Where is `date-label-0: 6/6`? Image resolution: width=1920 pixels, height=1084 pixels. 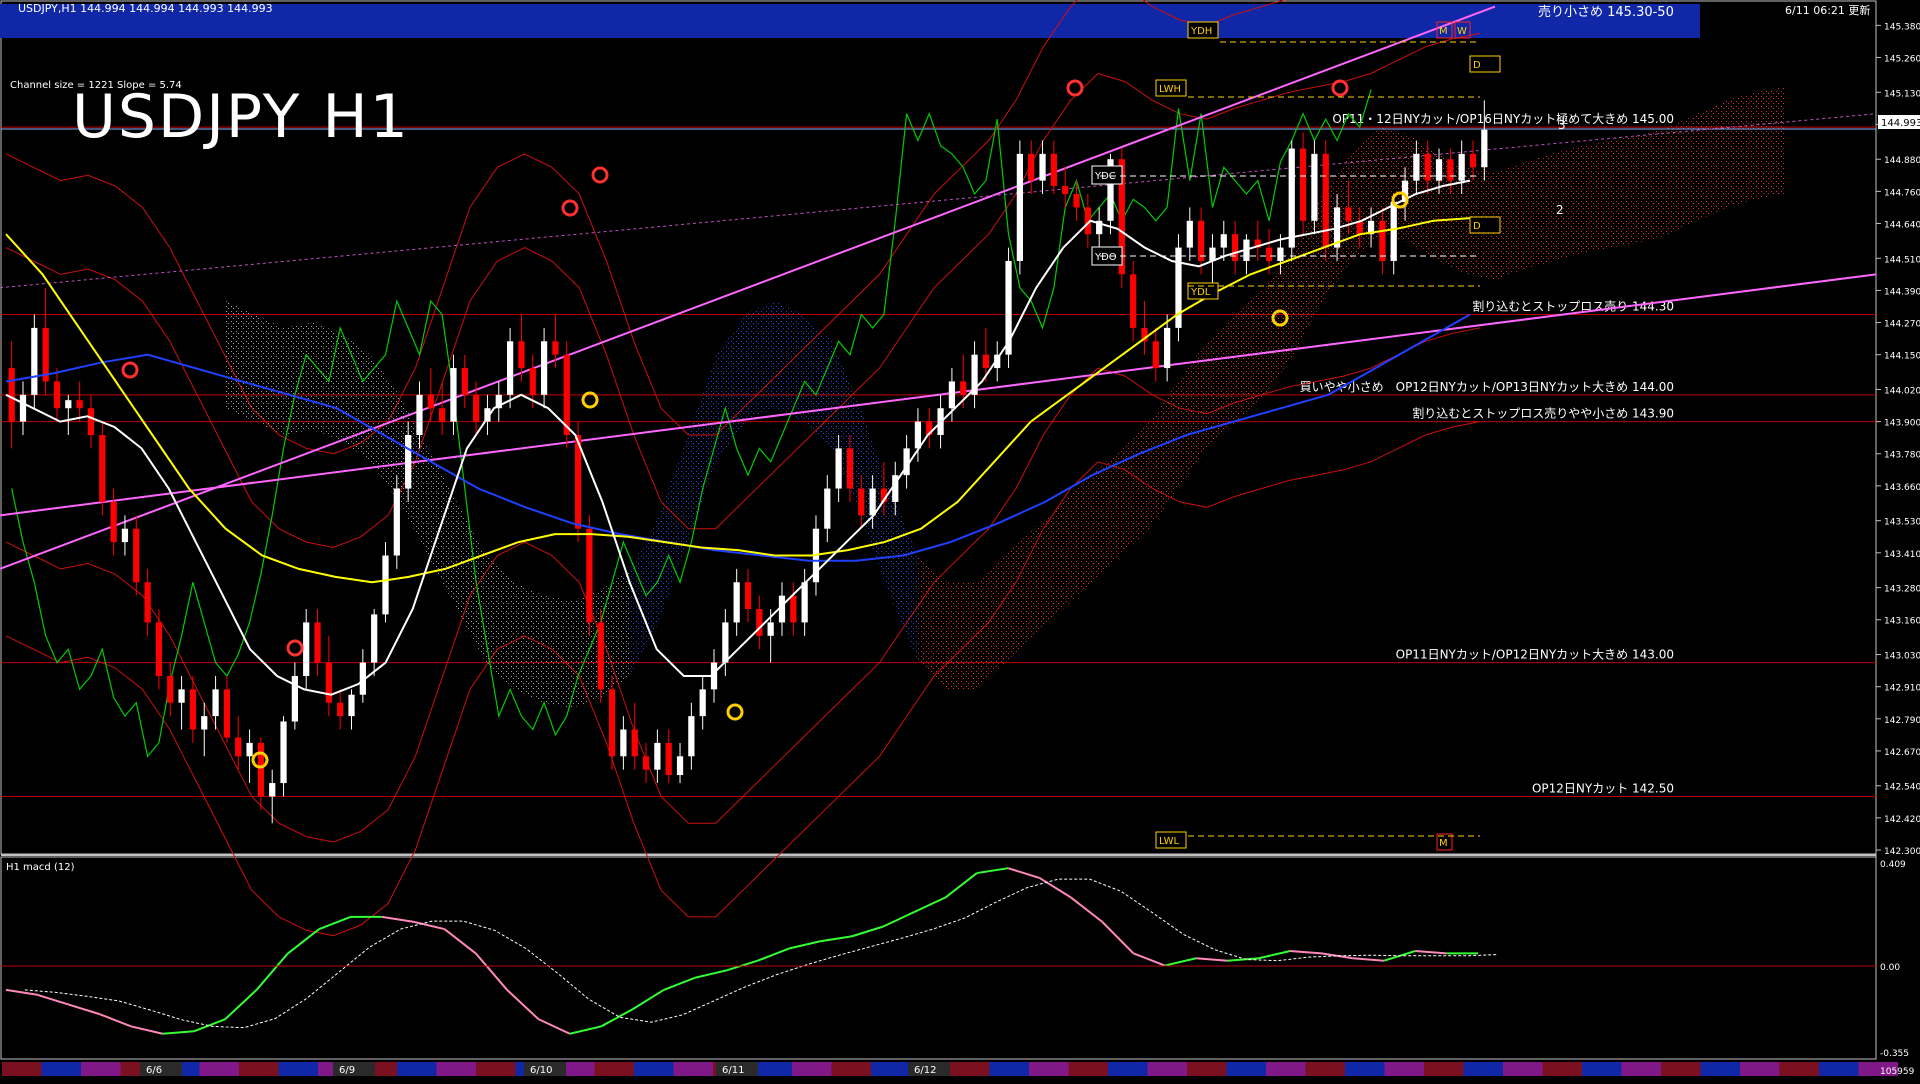
date-label-0: 6/6 is located at coordinates (154, 1070).